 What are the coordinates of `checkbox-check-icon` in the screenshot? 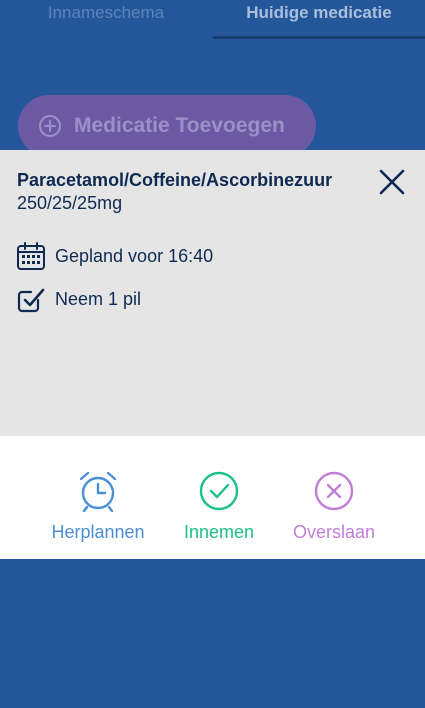 It's located at (31, 300).